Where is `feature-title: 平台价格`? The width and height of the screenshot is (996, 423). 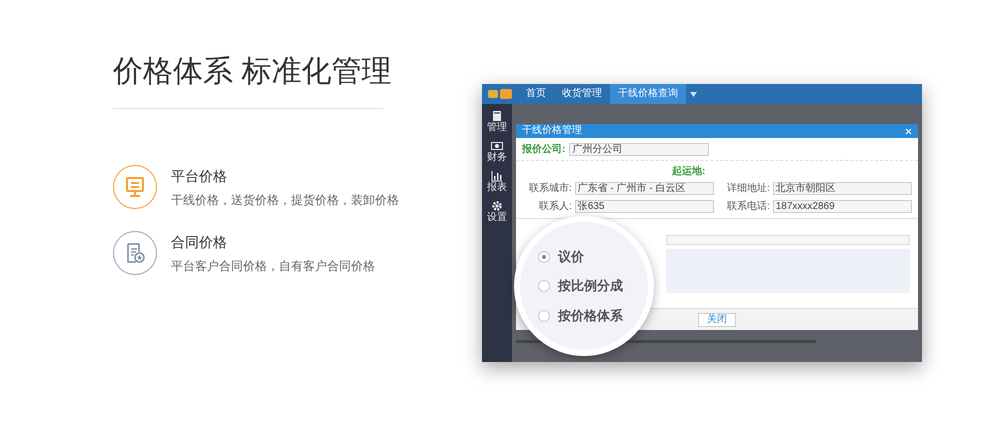 feature-title: 平台价格 is located at coordinates (199, 176).